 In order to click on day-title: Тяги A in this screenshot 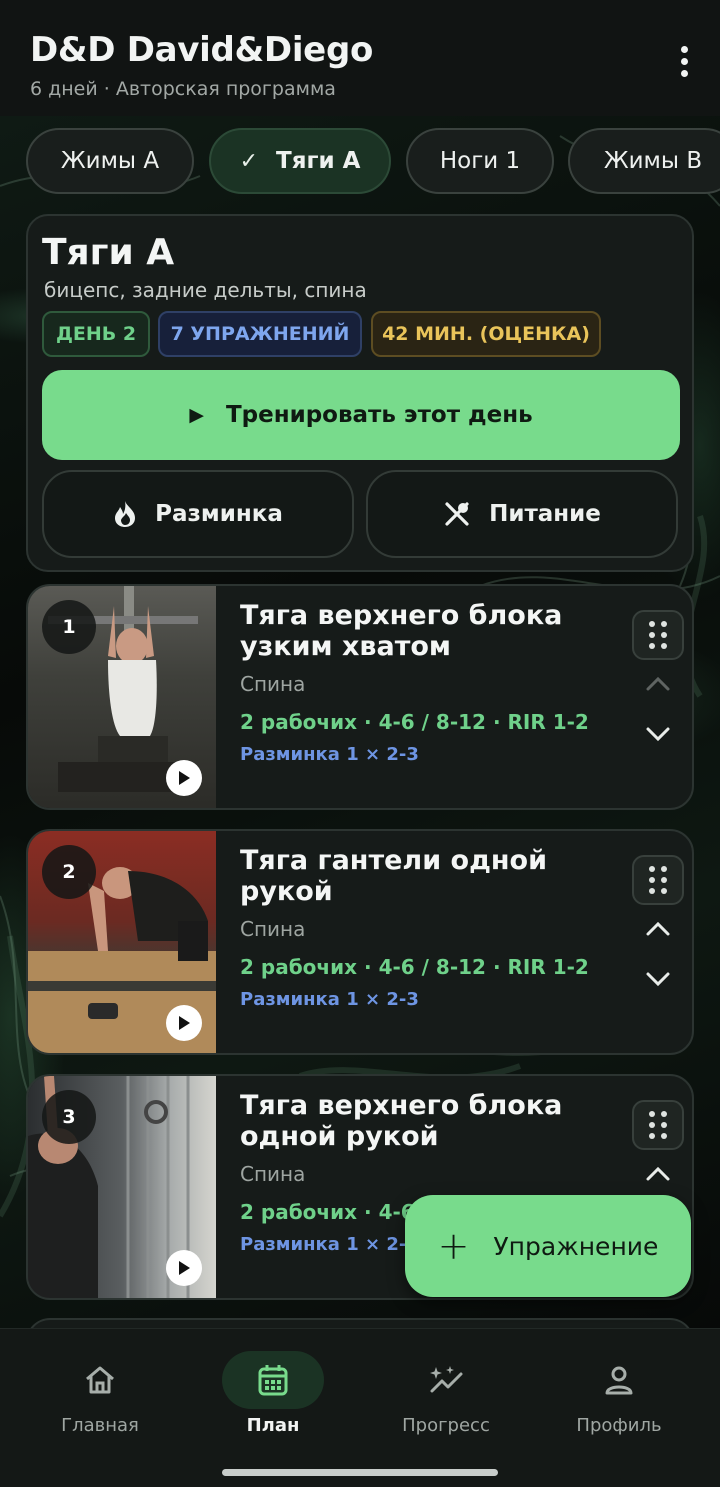, I will do `click(108, 252)`.